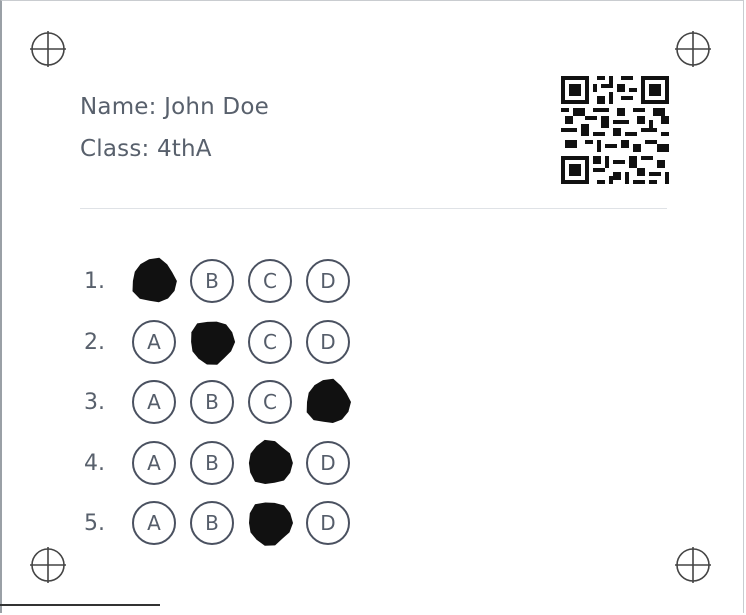 Image resolution: width=746 pixels, height=615 pixels. Describe the element at coordinates (94, 342) in the screenshot. I see `question-number: 2.` at that location.